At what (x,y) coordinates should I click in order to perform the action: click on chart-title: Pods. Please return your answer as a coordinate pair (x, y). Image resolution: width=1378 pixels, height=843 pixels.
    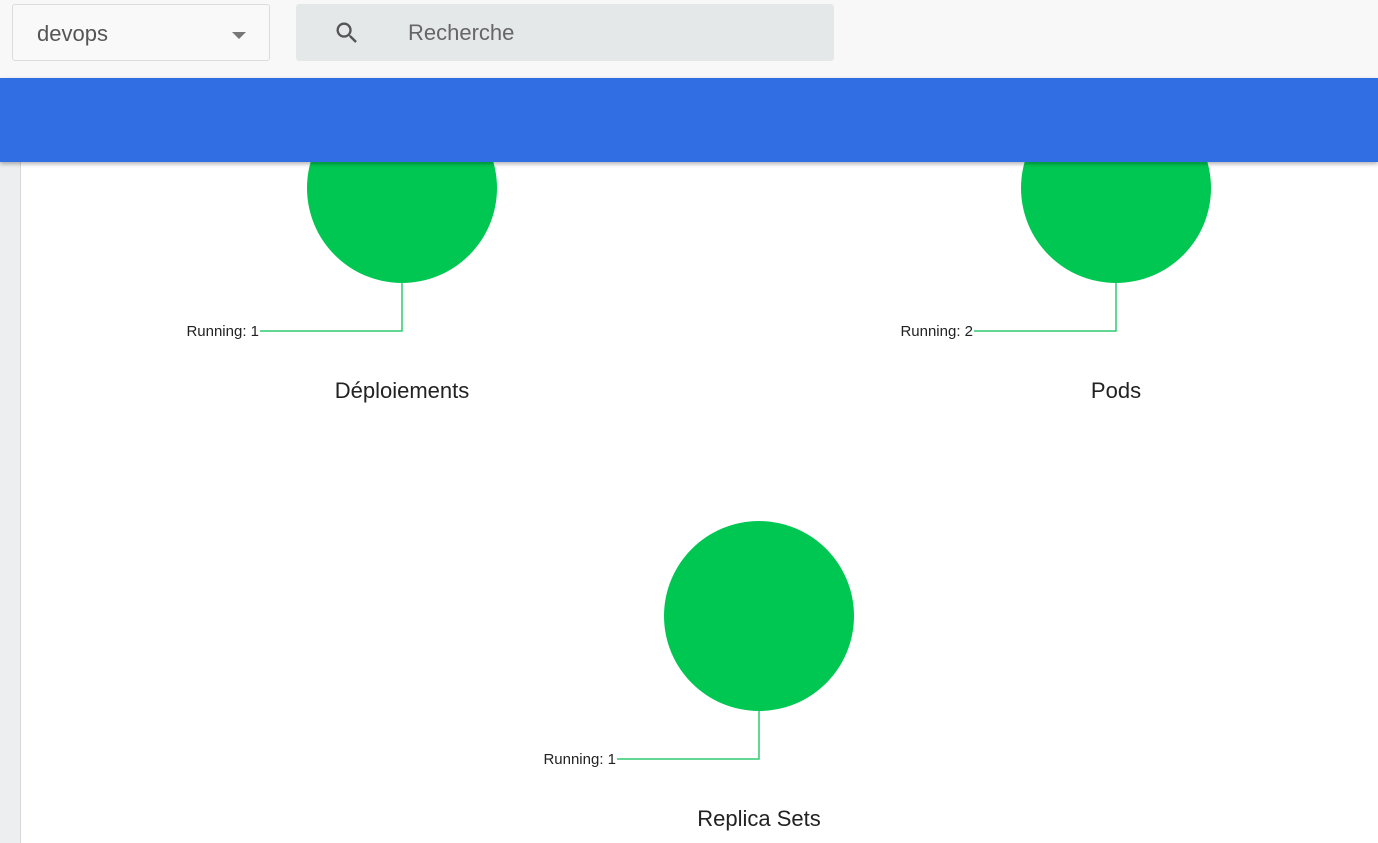
    Looking at the image, I should click on (1116, 390).